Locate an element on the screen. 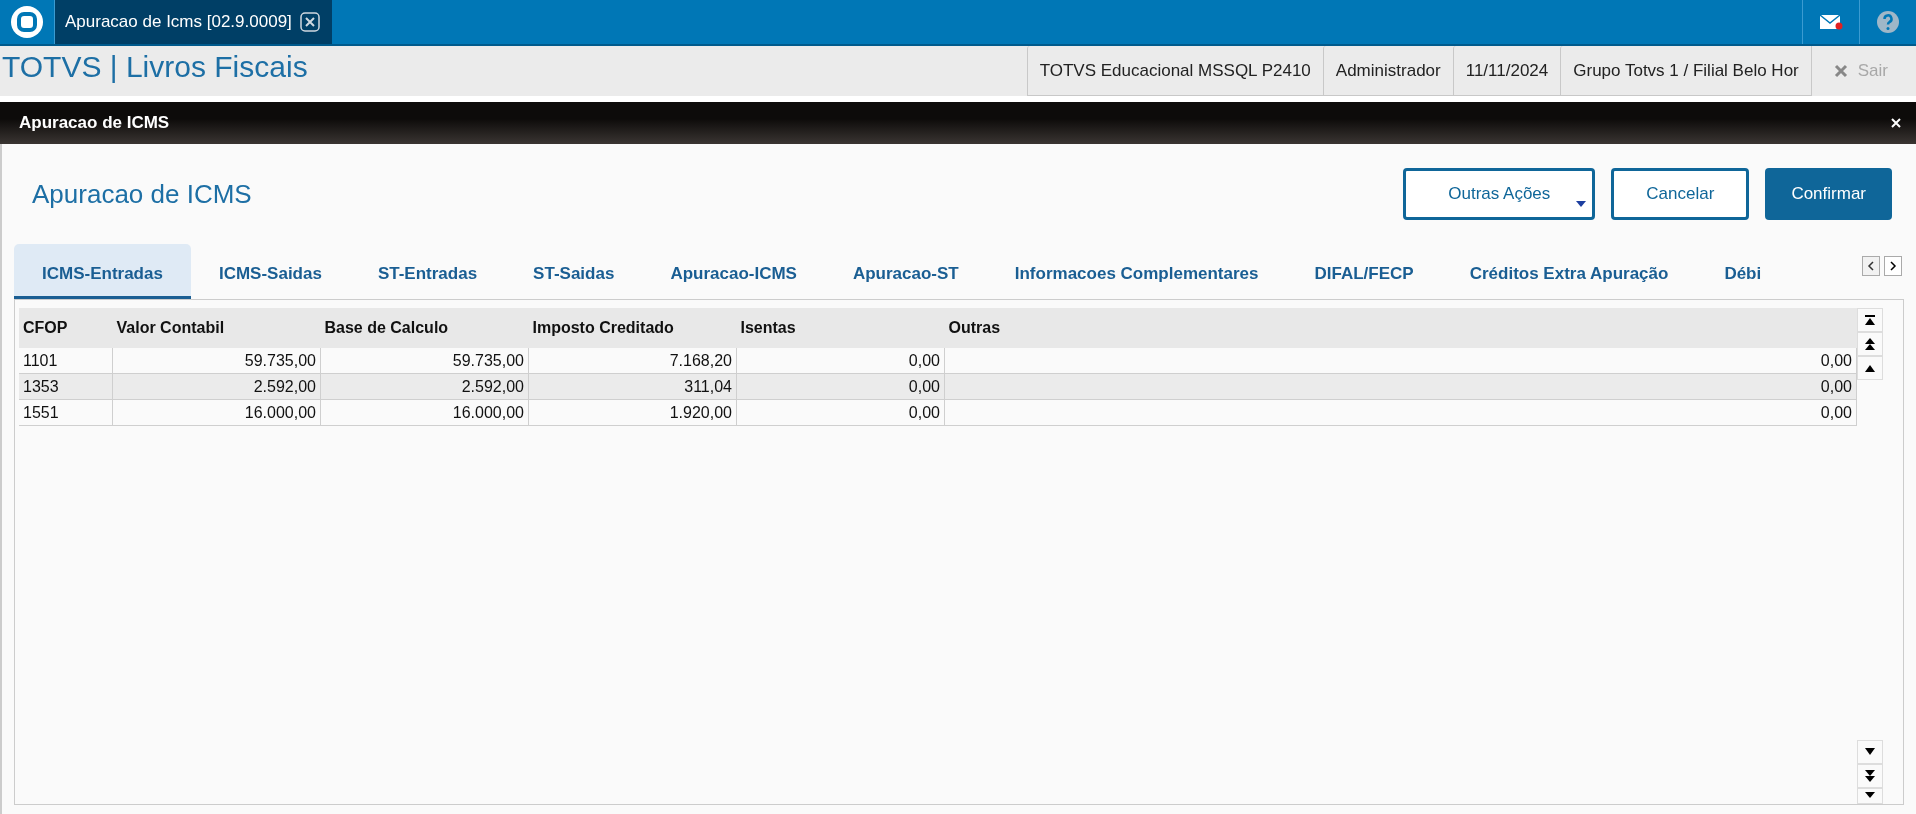 The width and height of the screenshot is (1916, 814). tab: ICMS-Saidas is located at coordinates (270, 271).